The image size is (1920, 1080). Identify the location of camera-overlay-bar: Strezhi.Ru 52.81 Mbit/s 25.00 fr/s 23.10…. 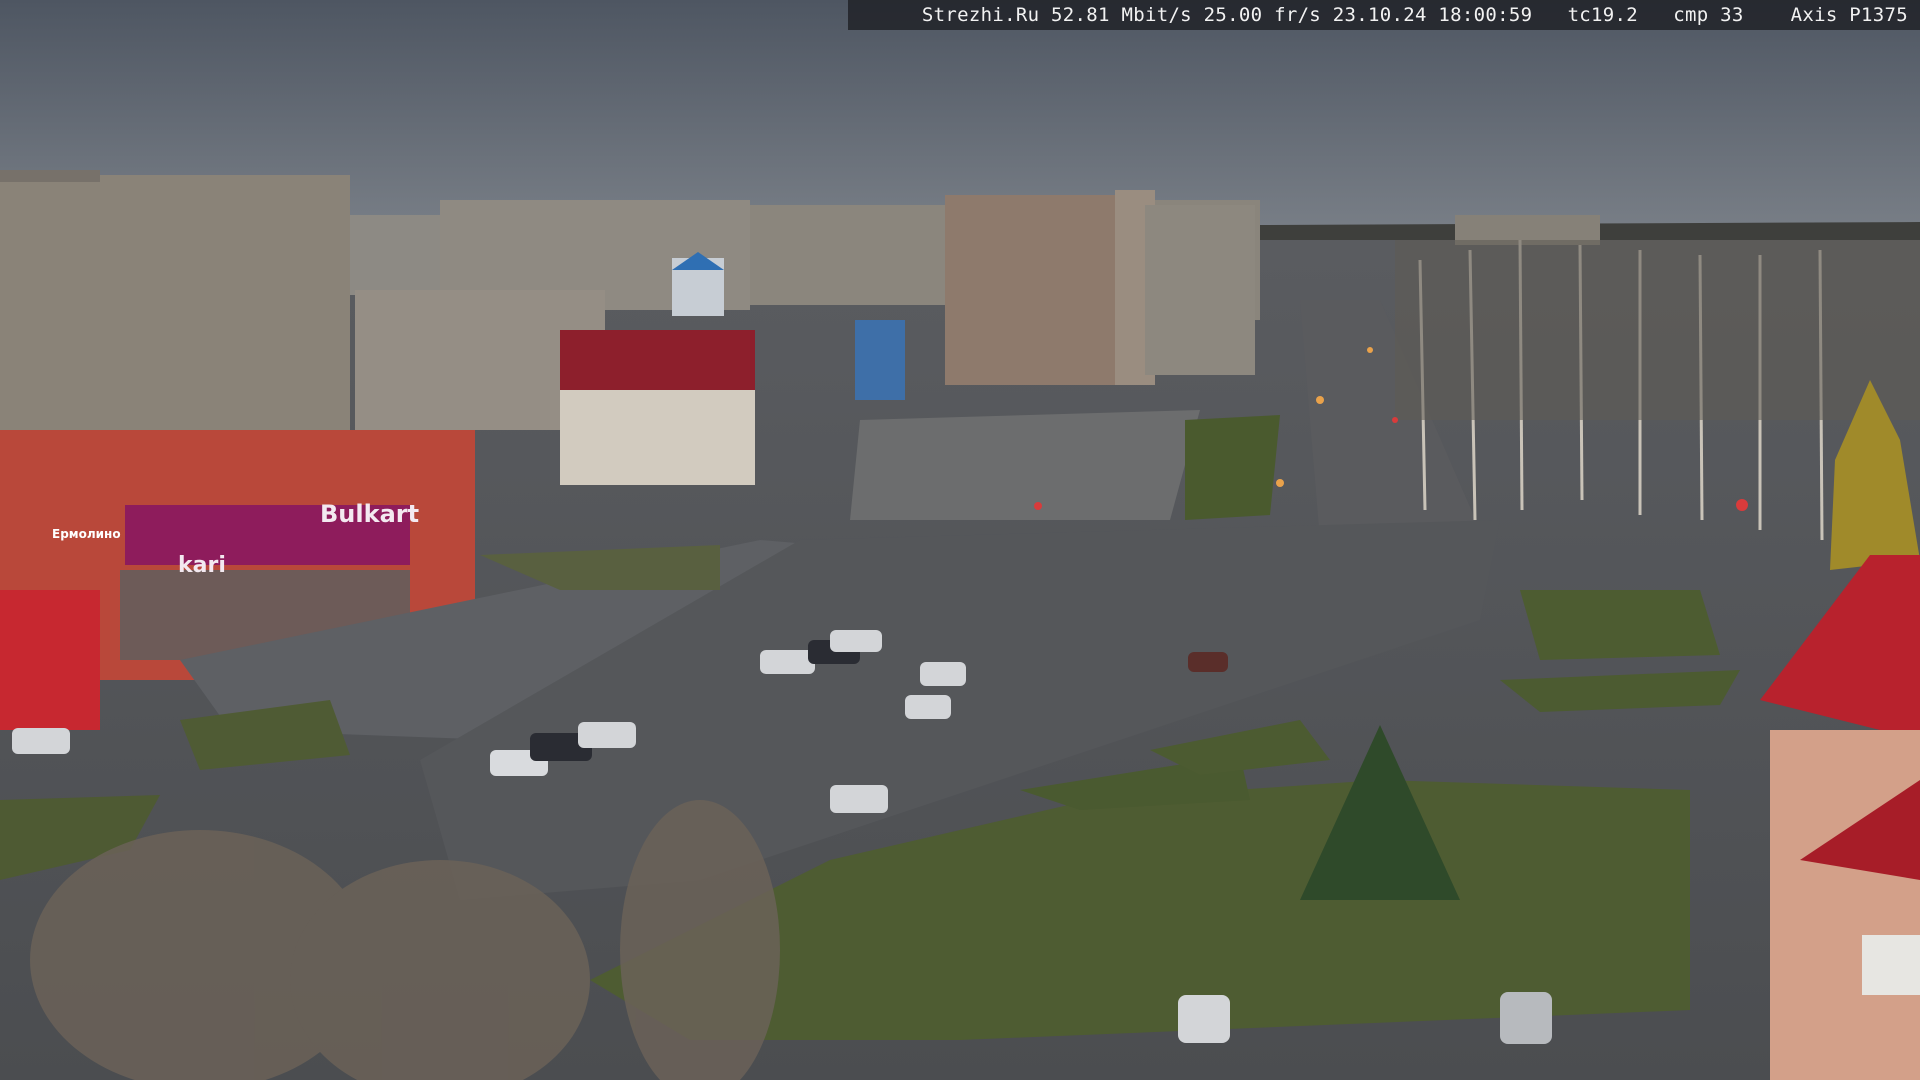
(1384, 15).